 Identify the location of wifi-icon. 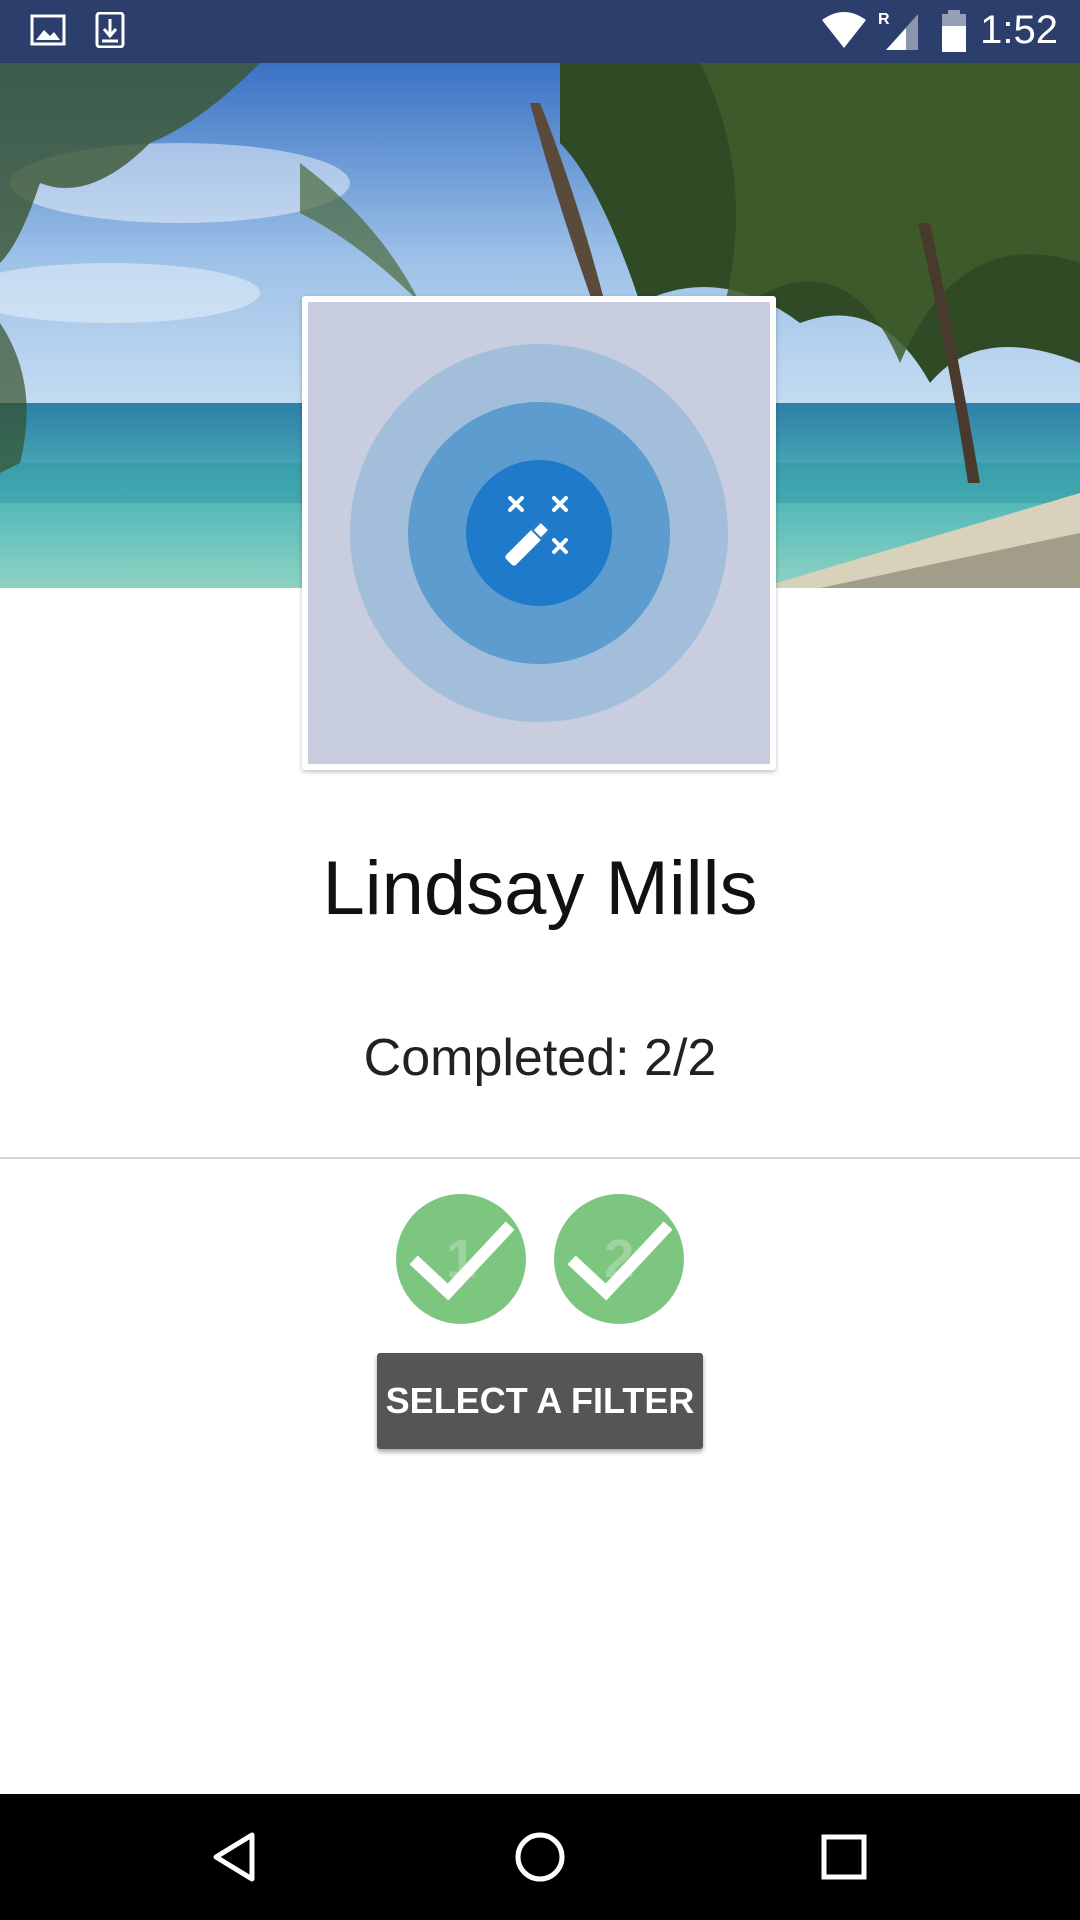
(844, 30).